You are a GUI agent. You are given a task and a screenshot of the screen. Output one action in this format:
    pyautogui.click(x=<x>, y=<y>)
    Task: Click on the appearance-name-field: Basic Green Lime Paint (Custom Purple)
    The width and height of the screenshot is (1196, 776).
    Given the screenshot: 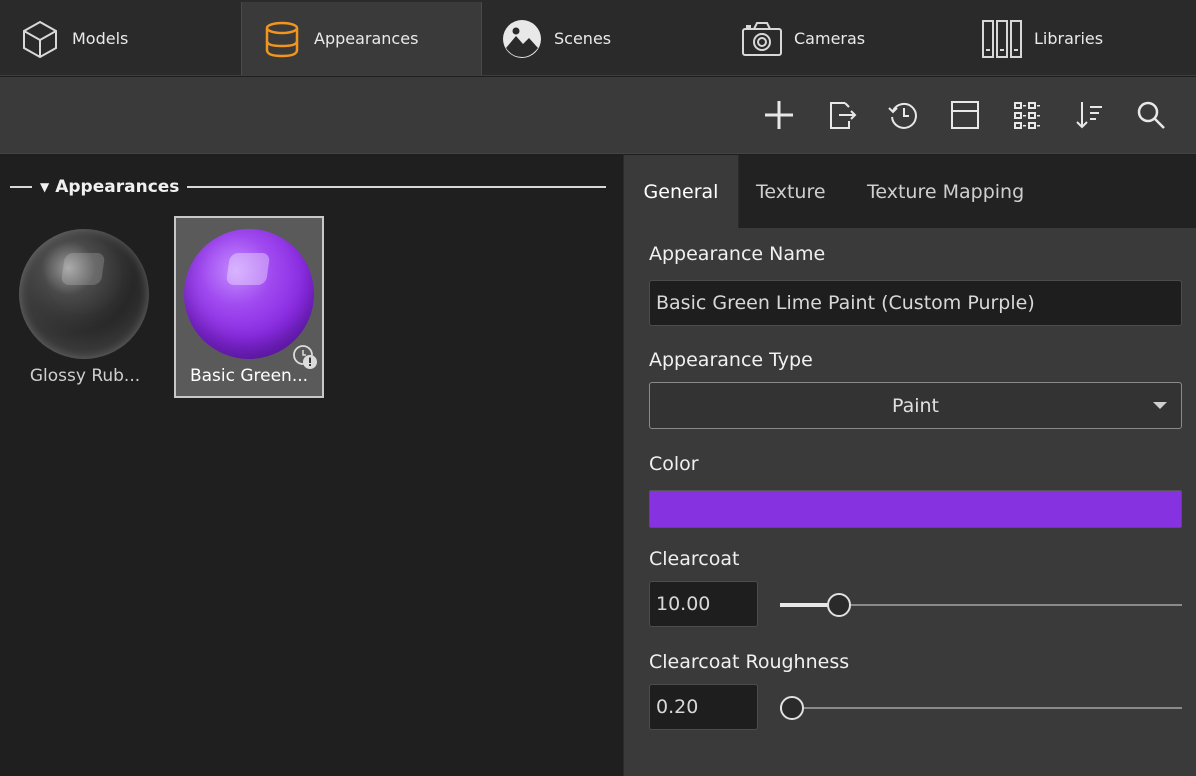 What is the action you would take?
    pyautogui.click(x=915, y=303)
    